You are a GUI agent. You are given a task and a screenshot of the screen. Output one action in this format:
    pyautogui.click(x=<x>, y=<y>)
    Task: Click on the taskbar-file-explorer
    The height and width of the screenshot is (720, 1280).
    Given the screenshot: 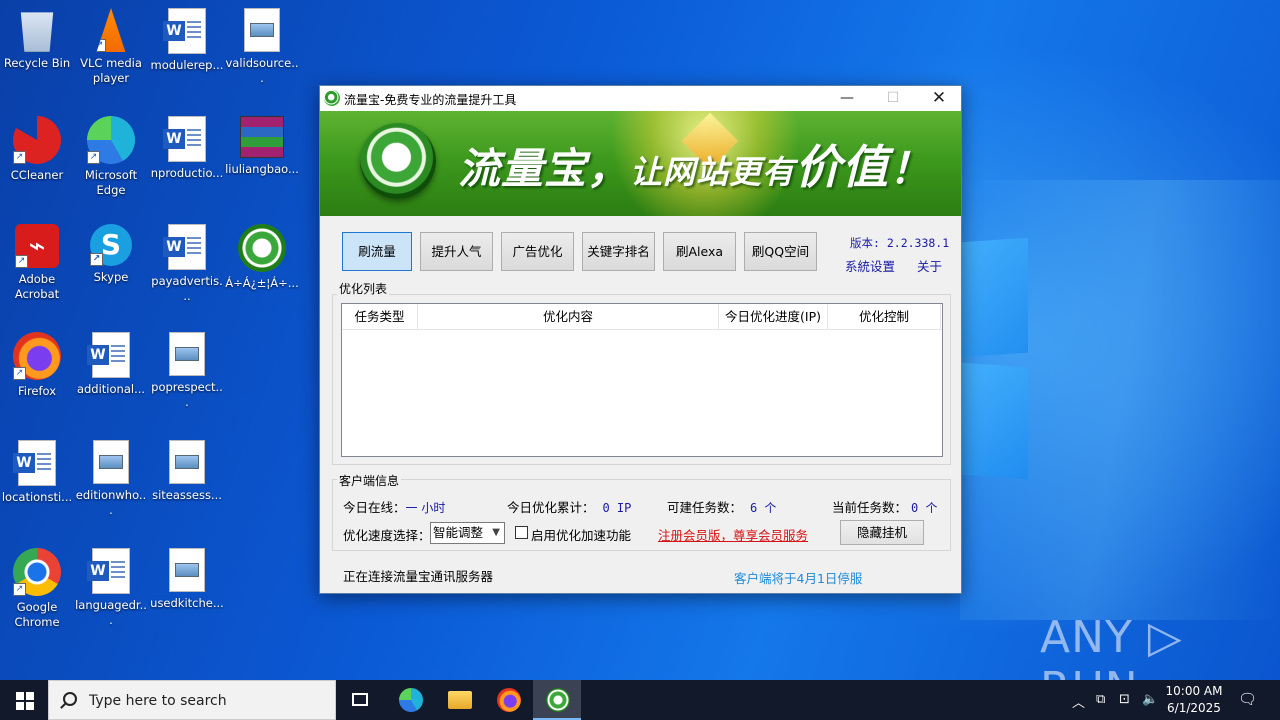 What is the action you would take?
    pyautogui.click(x=459, y=700)
    